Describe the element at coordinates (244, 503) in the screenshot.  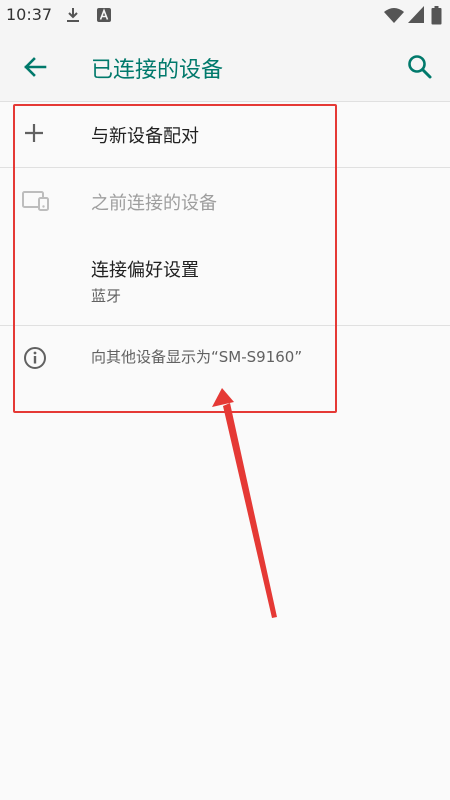
I see `annotation-arrow` at that location.